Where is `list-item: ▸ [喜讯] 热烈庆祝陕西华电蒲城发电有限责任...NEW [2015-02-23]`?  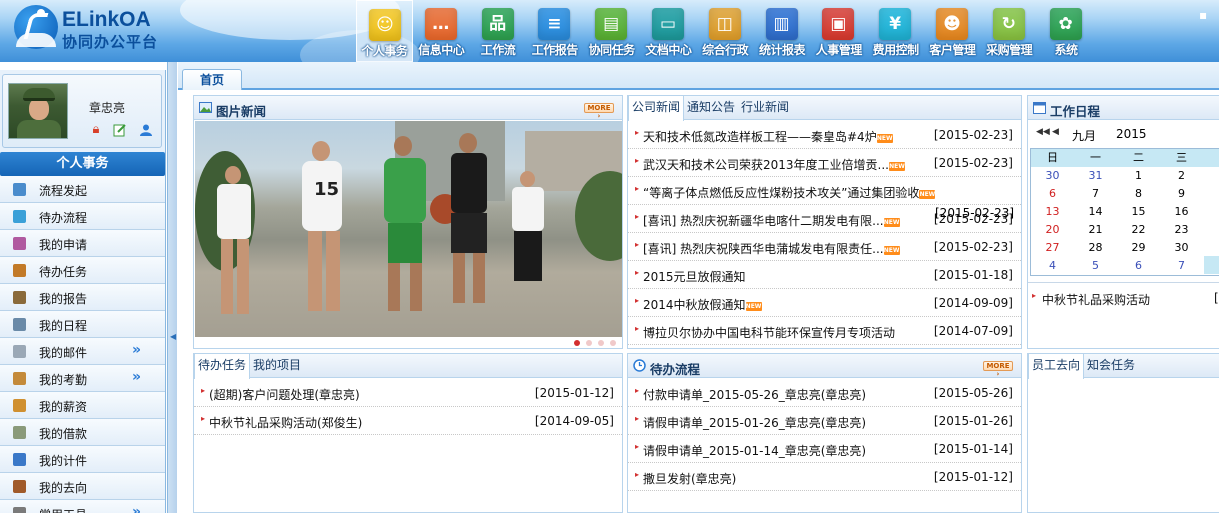
list-item: ▸ [喜讯] 热烈庆祝陕西华电蒲城发电有限责任...NEW [2015-02-23] is located at coordinates (824, 247).